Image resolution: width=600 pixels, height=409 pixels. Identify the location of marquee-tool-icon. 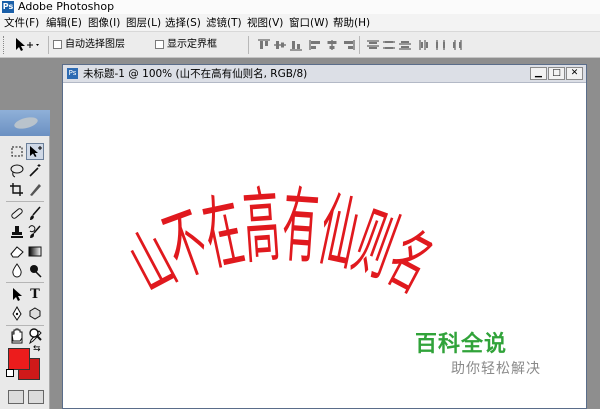
(17, 151).